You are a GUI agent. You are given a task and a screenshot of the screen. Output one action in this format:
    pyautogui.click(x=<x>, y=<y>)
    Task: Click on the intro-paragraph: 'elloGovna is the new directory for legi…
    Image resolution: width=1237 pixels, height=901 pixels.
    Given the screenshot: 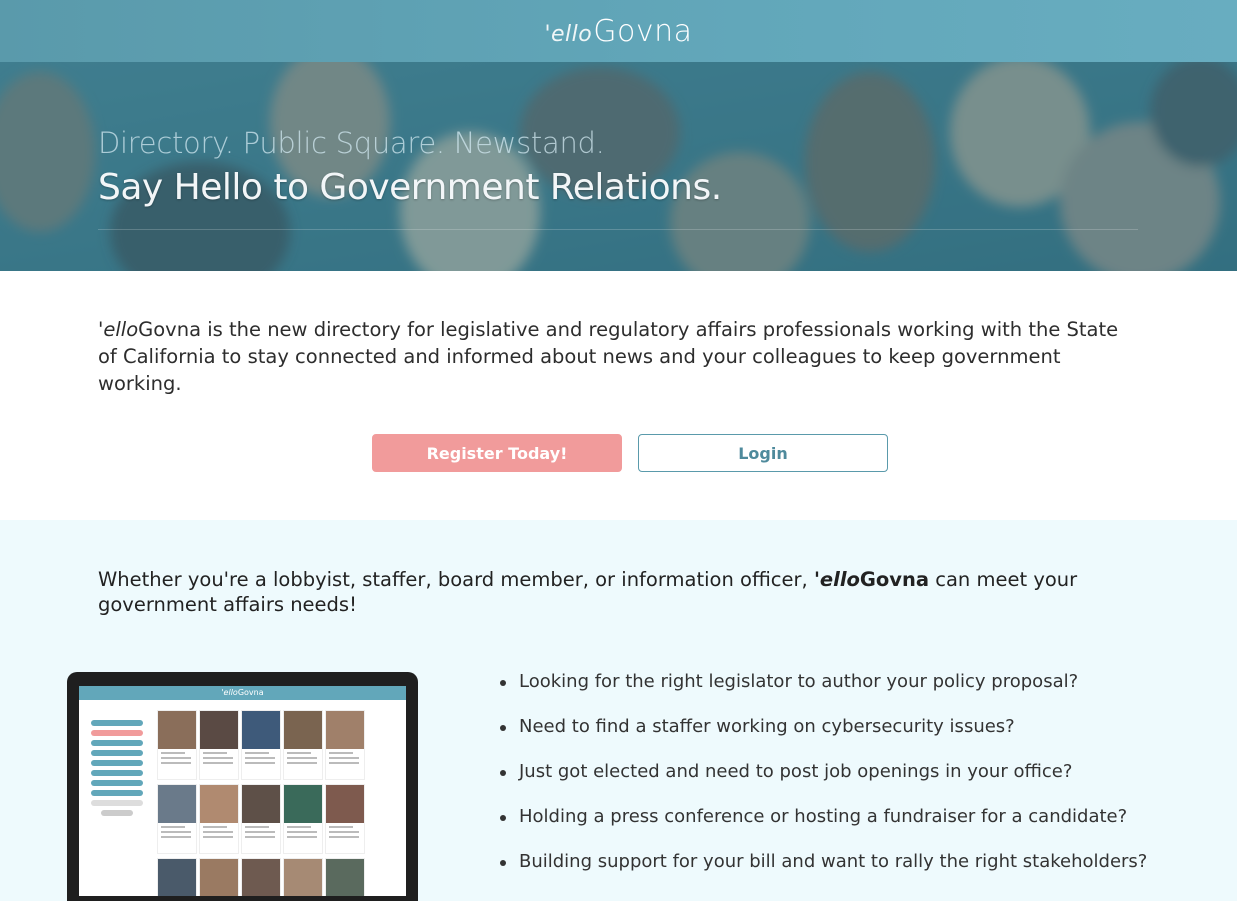 What is the action you would take?
    pyautogui.click(x=618, y=356)
    